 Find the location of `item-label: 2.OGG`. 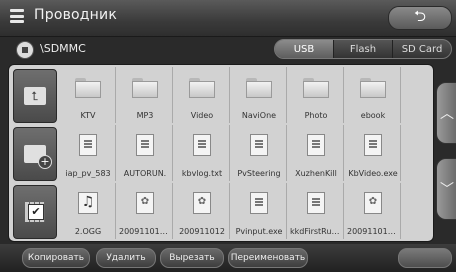

item-label: 2.OGG is located at coordinates (88, 231).